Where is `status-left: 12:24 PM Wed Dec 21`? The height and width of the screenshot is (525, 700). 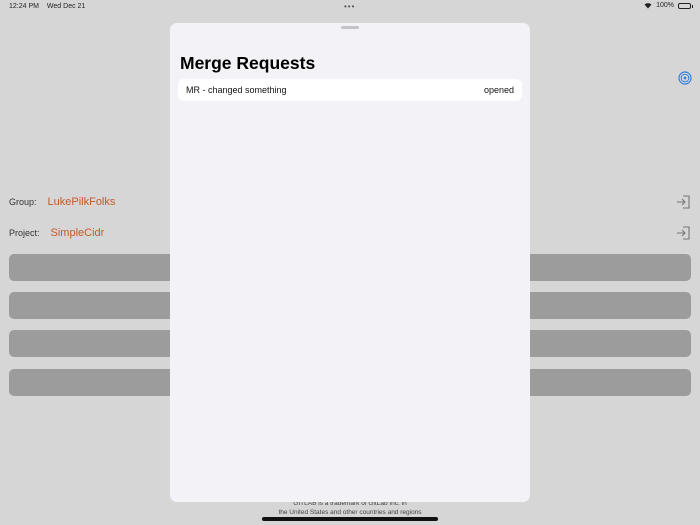
status-left: 12:24 PM Wed Dec 21 is located at coordinates (47, 6).